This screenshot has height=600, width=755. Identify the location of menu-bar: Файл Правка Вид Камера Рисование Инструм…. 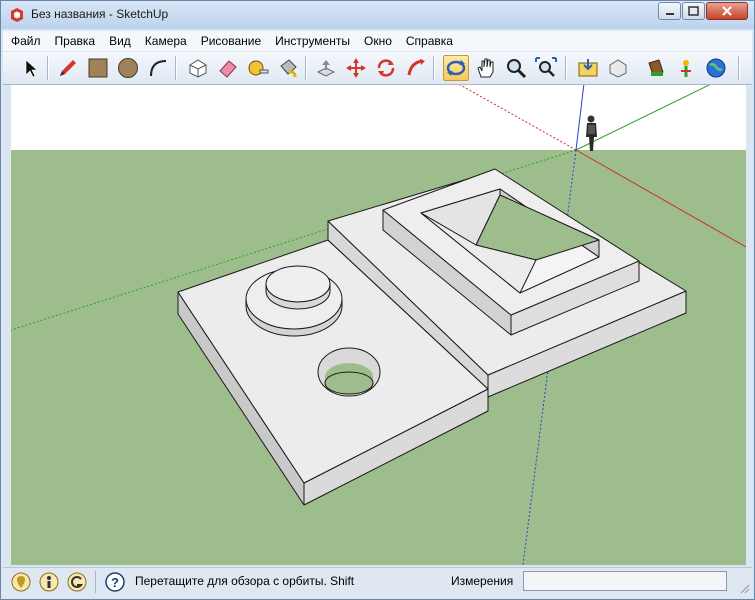
(377, 41).